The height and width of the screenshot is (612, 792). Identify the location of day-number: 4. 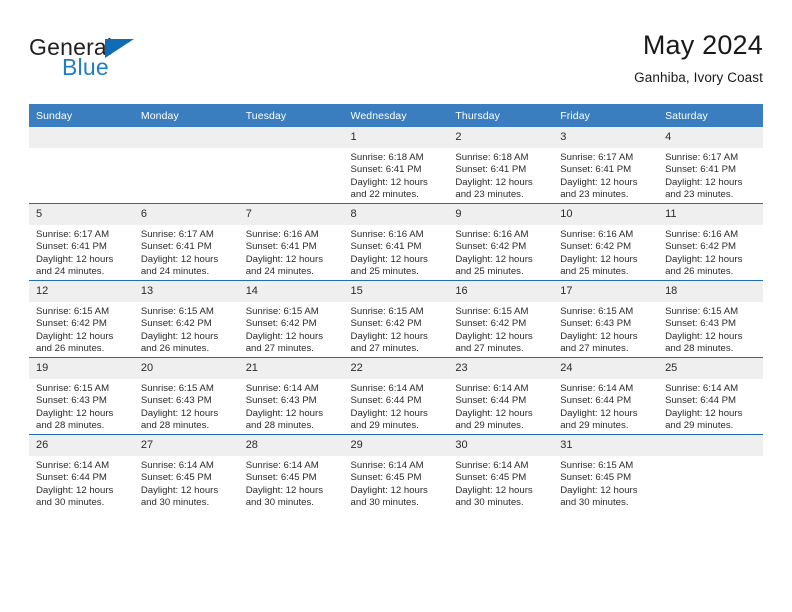
(710, 137).